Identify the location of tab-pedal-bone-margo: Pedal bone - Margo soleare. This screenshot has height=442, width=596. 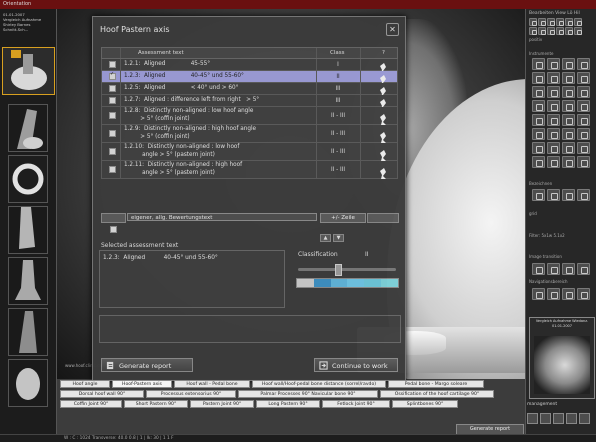
(436, 384).